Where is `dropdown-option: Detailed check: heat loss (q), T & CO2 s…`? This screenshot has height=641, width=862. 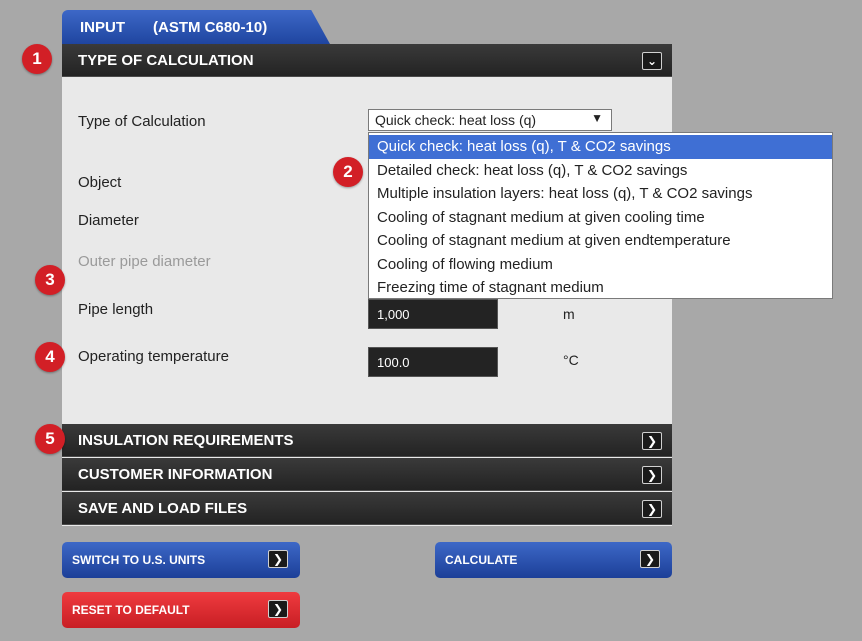 dropdown-option: Detailed check: heat loss (q), T & CO2 s… is located at coordinates (600, 171).